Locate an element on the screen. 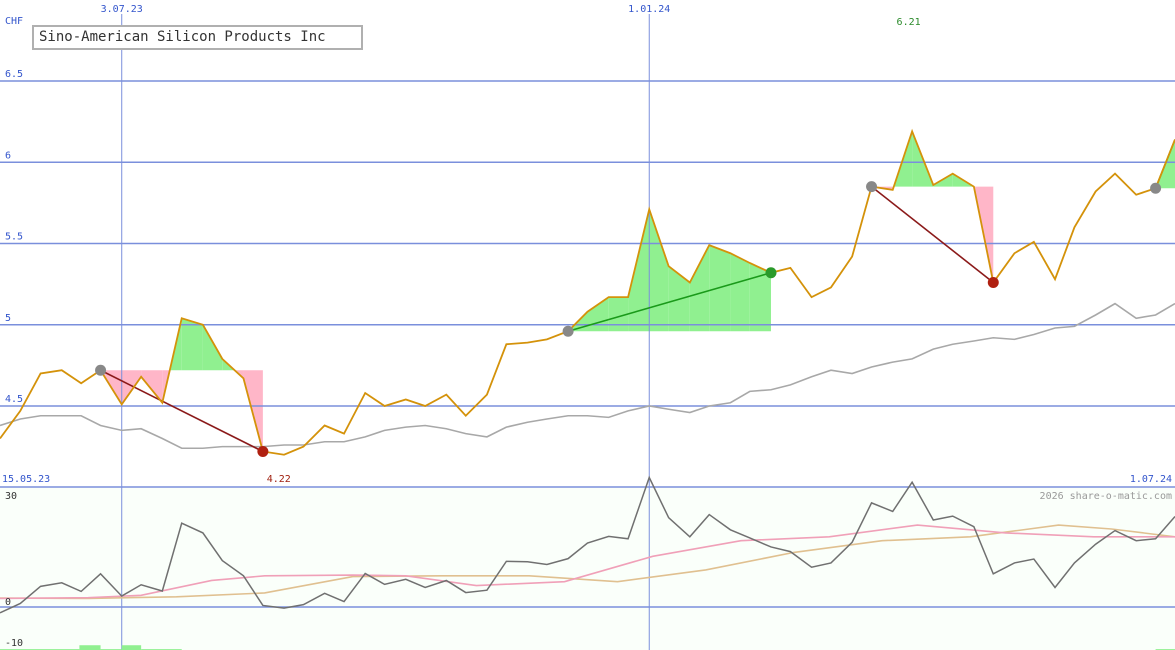 The height and width of the screenshot is (650, 1175). oscillator-tick-label: 30 is located at coordinates (11, 496).